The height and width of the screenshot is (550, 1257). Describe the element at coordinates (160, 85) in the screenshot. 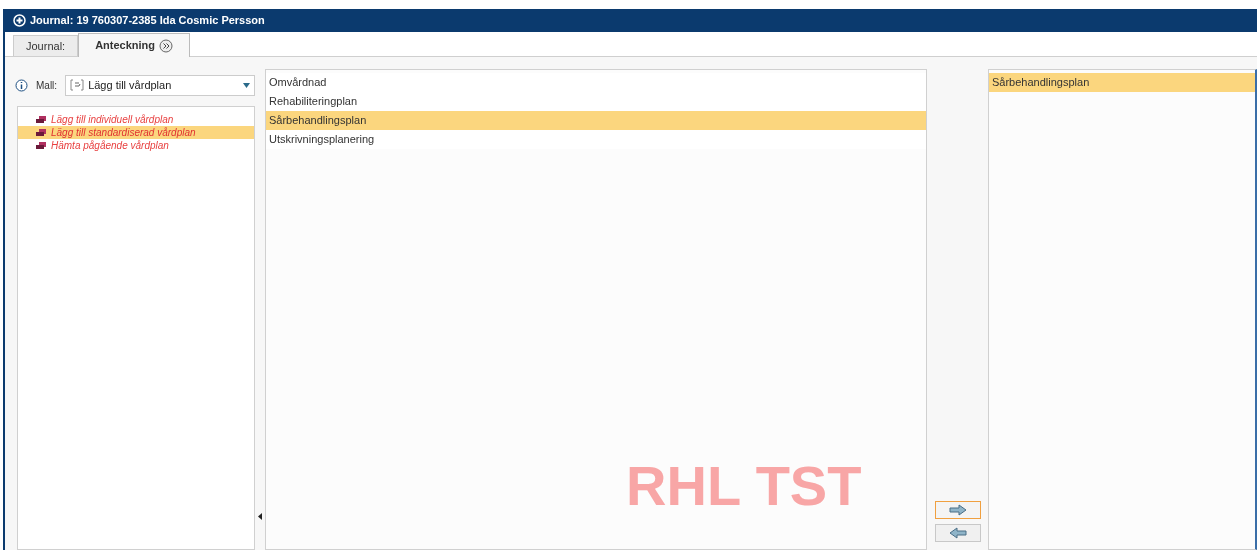

I see `template-dropdown: Lägg till vårdplan` at that location.